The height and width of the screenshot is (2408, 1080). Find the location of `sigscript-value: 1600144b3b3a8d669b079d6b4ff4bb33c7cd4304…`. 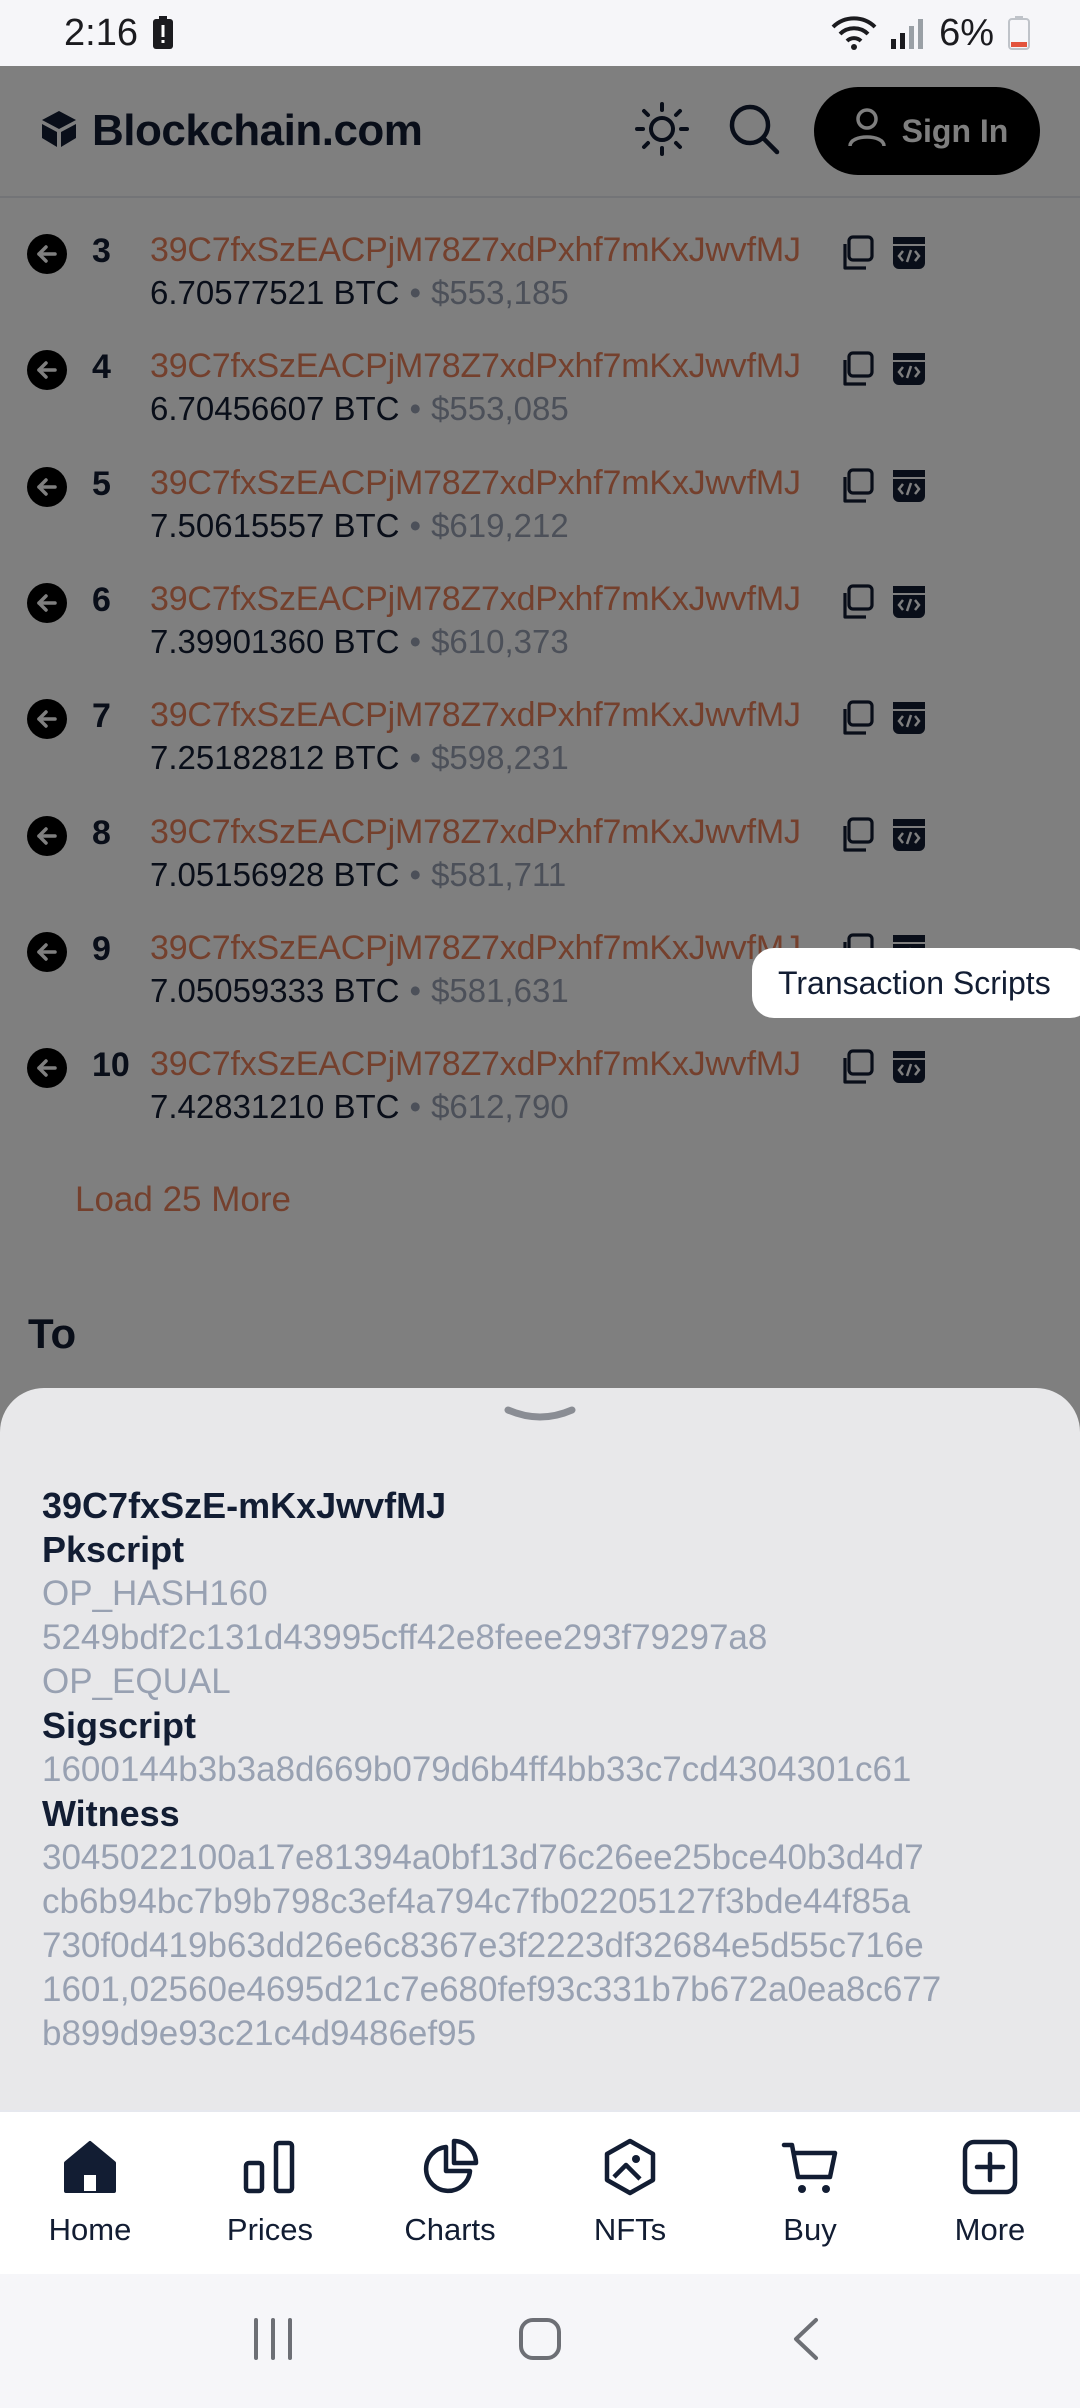

sigscript-value: 1600144b3b3a8d669b079d6b4ff4bb33c7cd4304… is located at coordinates (477, 1769).